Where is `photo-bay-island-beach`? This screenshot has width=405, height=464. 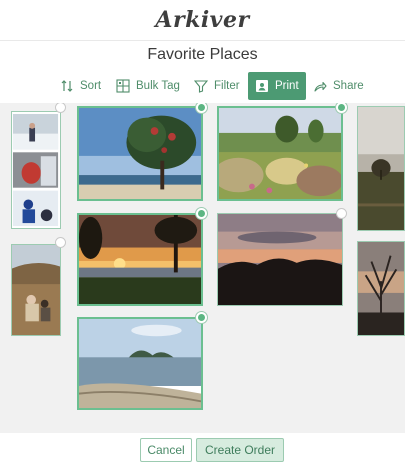
photo-bay-island-beach is located at coordinates (140, 363).